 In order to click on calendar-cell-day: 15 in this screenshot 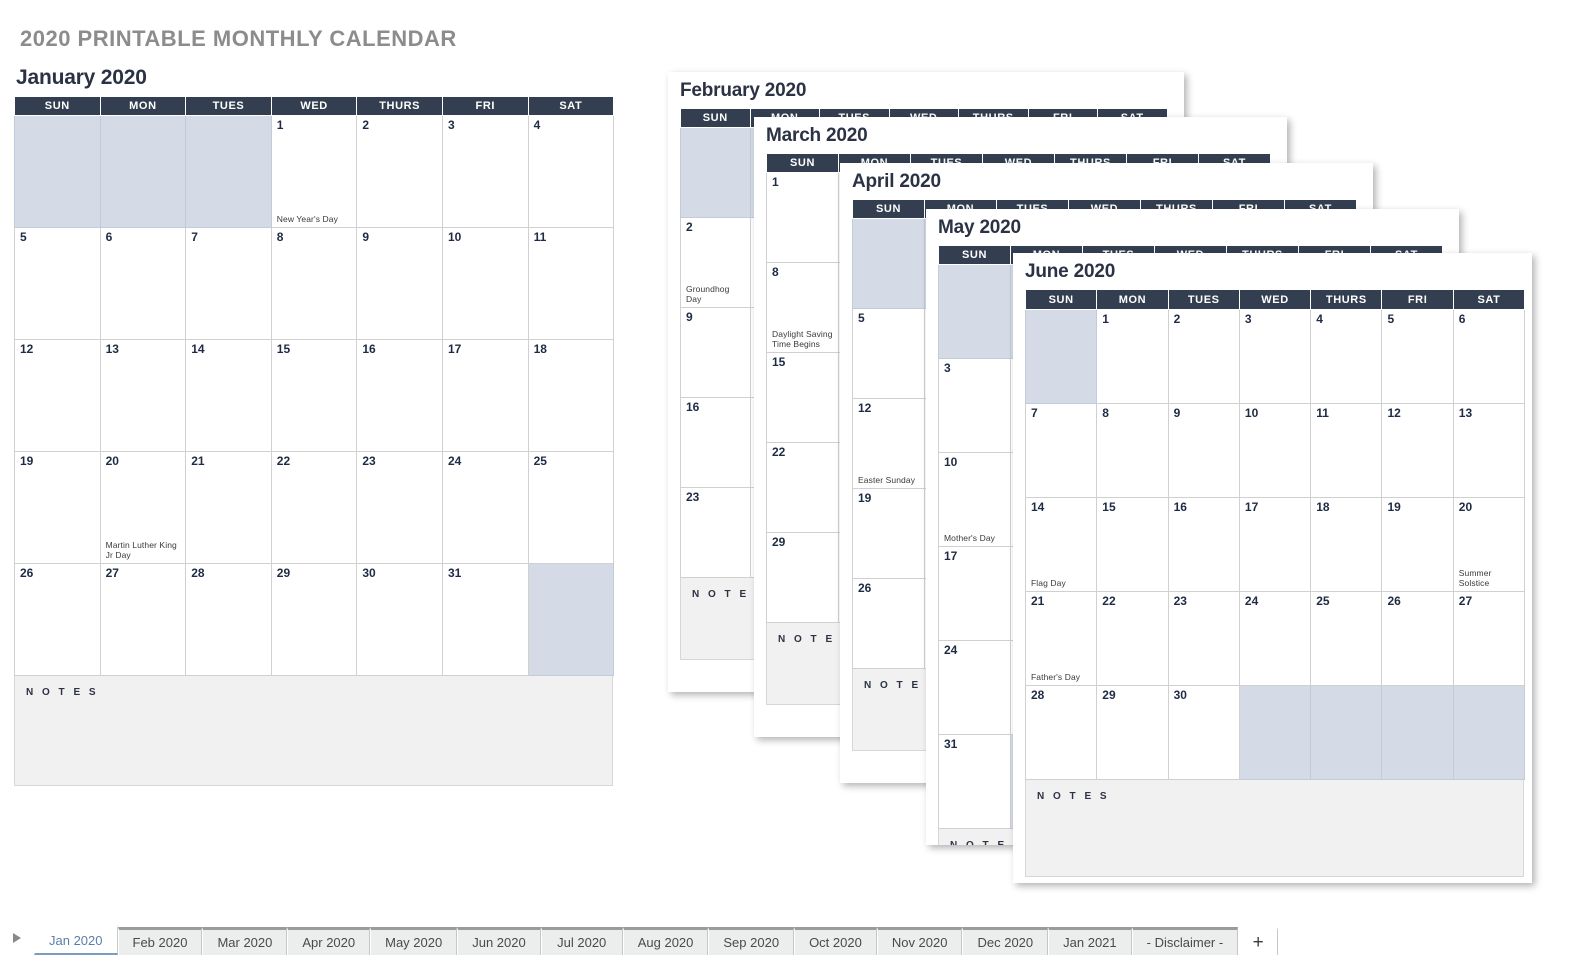, I will do `click(314, 395)`.